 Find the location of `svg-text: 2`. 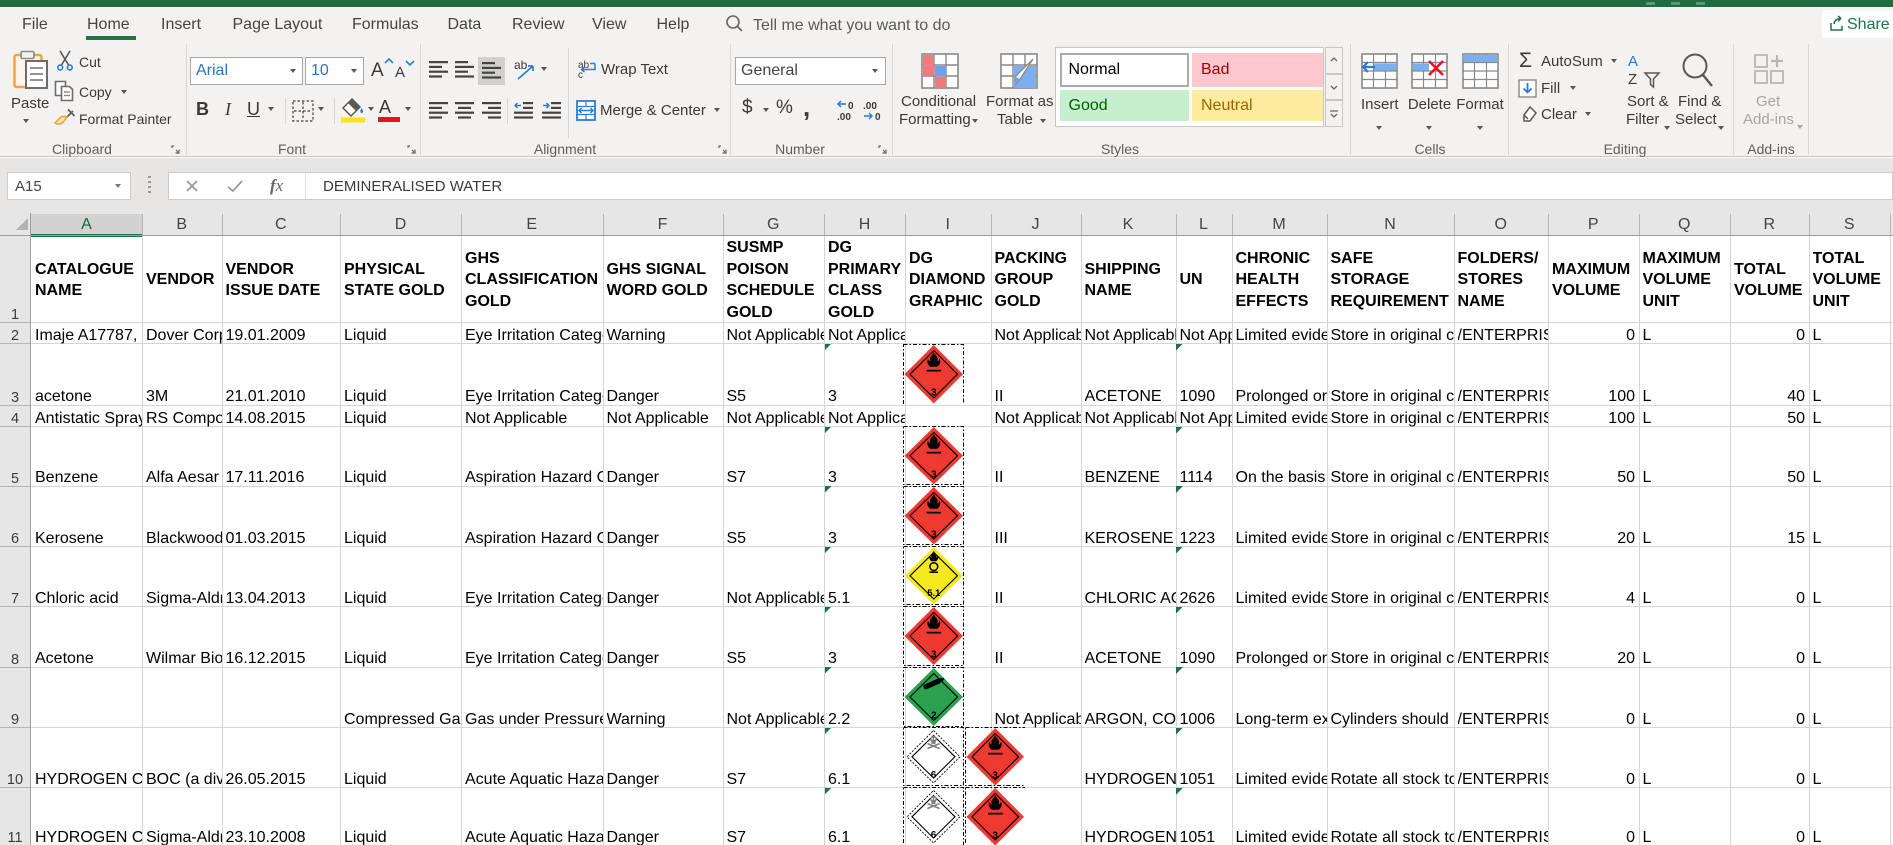

svg-text: 2 is located at coordinates (934, 715).